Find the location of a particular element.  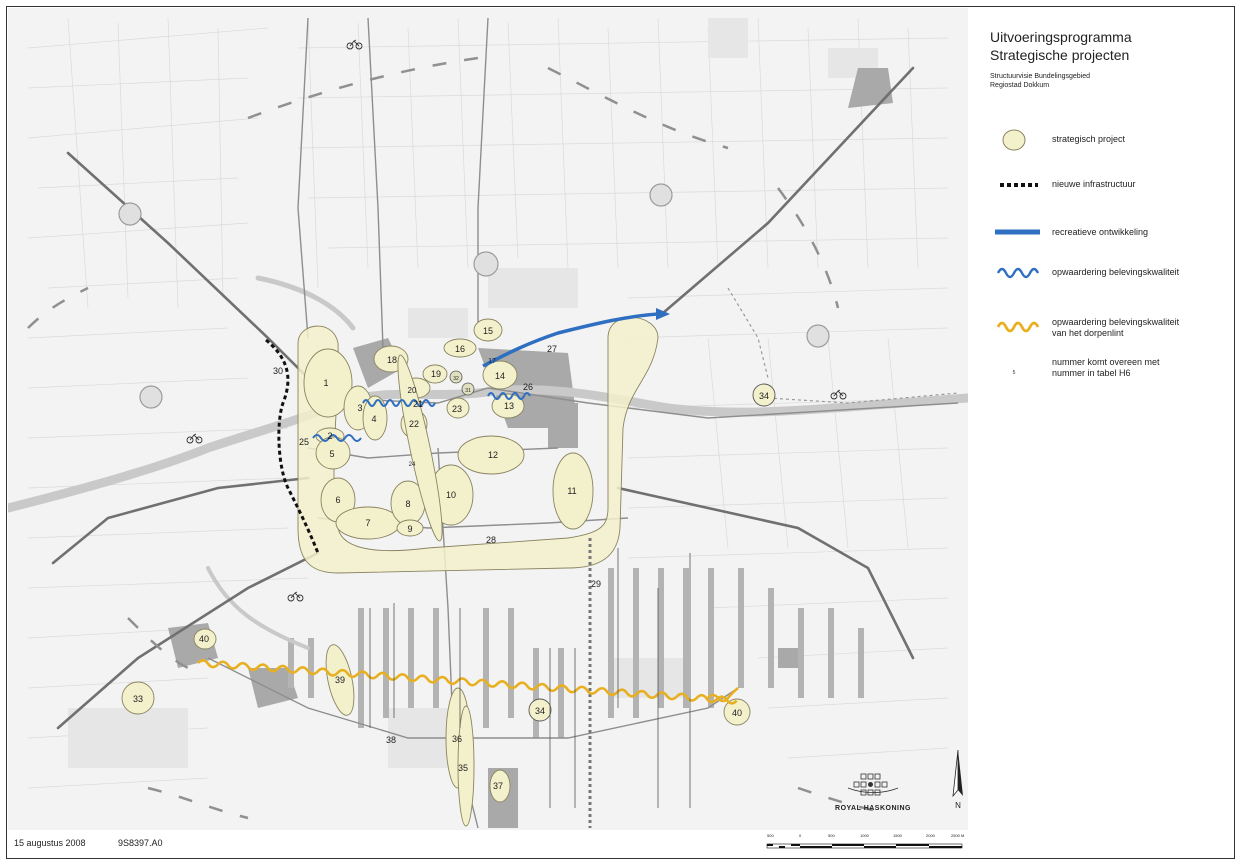

project-label: 24 is located at coordinates (412, 465).